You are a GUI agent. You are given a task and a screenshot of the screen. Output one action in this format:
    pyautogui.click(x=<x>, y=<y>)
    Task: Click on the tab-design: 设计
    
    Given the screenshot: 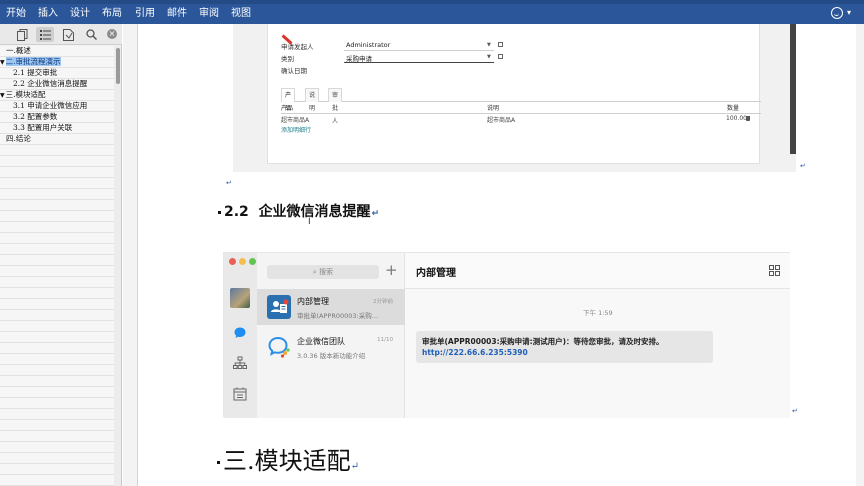 What is the action you would take?
    pyautogui.click(x=80, y=14)
    